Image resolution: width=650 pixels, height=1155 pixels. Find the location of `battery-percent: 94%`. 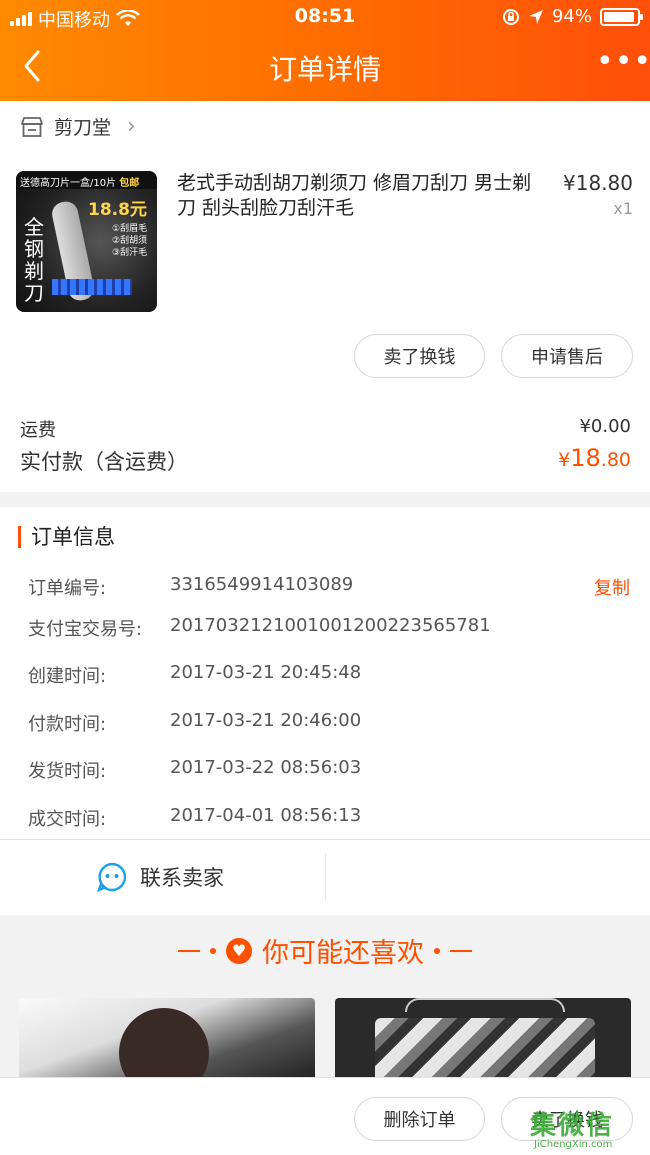

battery-percent: 94% is located at coordinates (571, 16).